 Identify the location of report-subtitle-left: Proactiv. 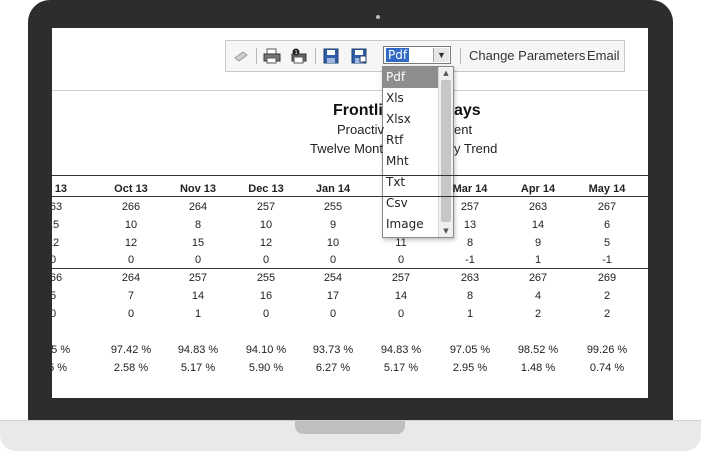
(360, 129).